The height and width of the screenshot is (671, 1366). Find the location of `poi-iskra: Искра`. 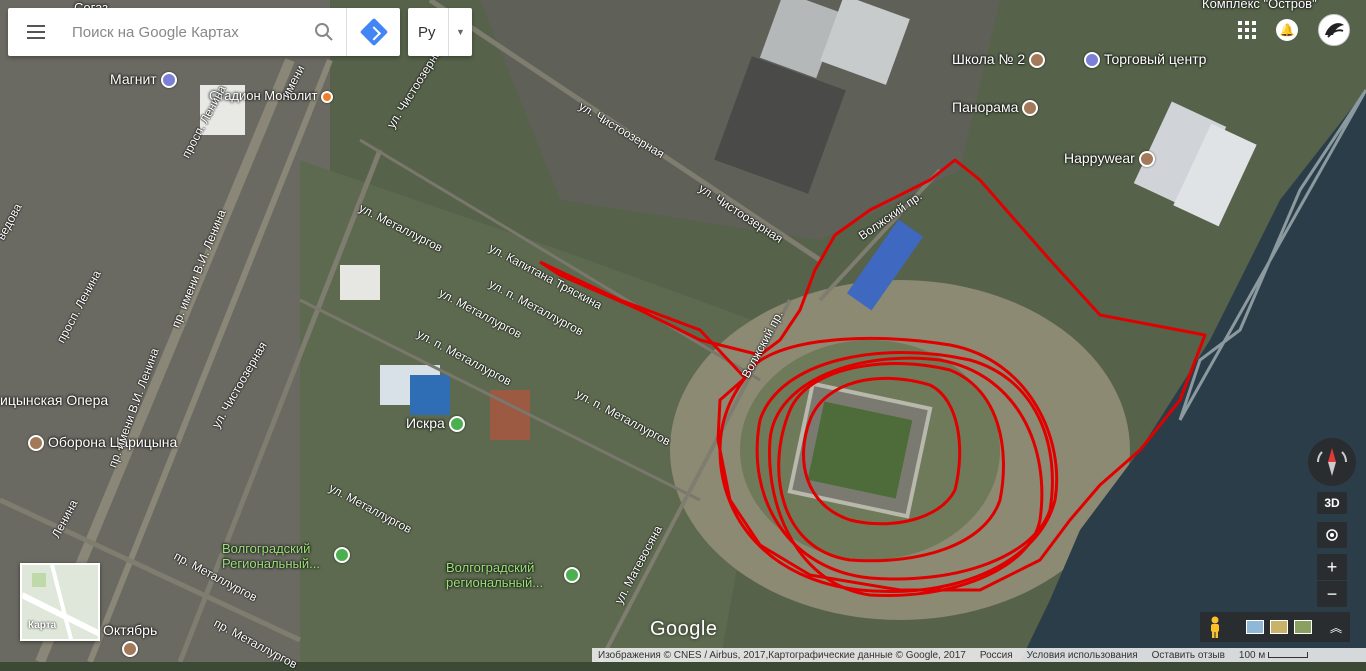

poi-iskra: Искра is located at coordinates (437, 424).